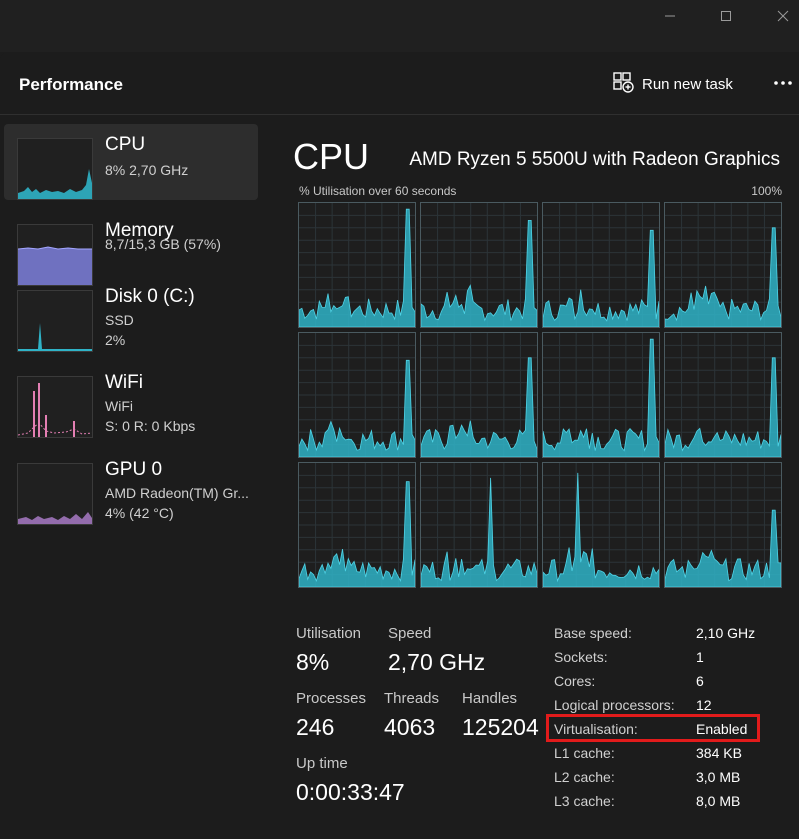 The width and height of the screenshot is (799, 839). I want to click on utilisation-value: 8%, so click(313, 662).